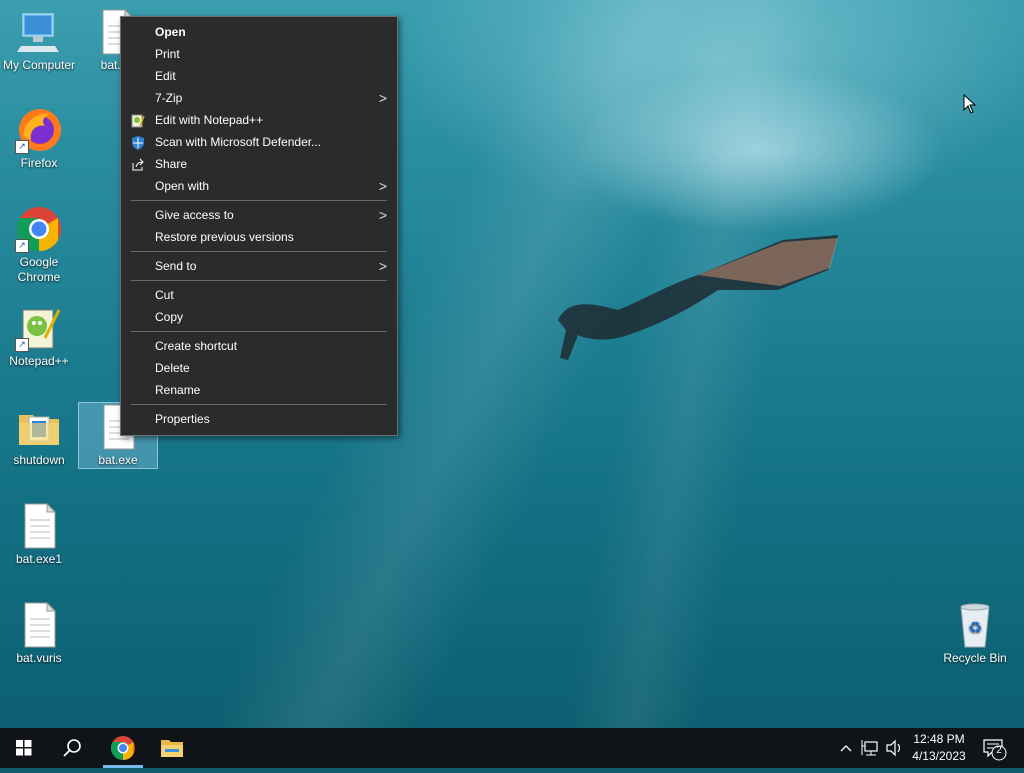 The width and height of the screenshot is (1024, 773). I want to click on menu-item-label: Rename, so click(178, 390).